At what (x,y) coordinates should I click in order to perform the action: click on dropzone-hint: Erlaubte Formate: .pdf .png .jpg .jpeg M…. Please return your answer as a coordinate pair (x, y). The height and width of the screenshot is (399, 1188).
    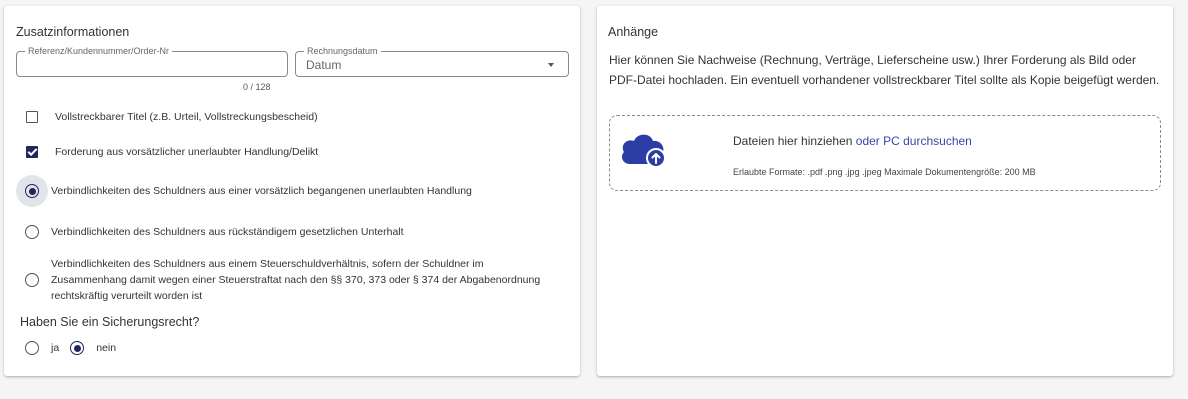
    Looking at the image, I should click on (884, 172).